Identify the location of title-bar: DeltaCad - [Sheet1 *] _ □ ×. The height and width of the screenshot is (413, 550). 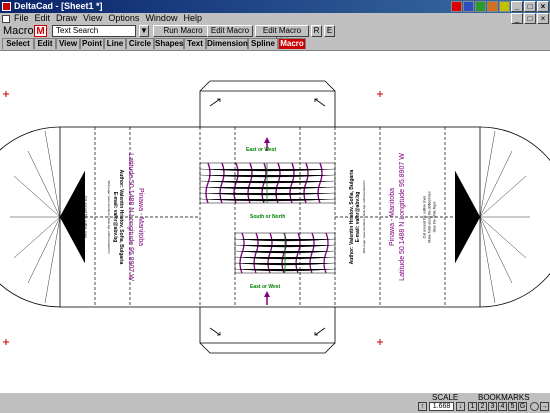
(275, 6).